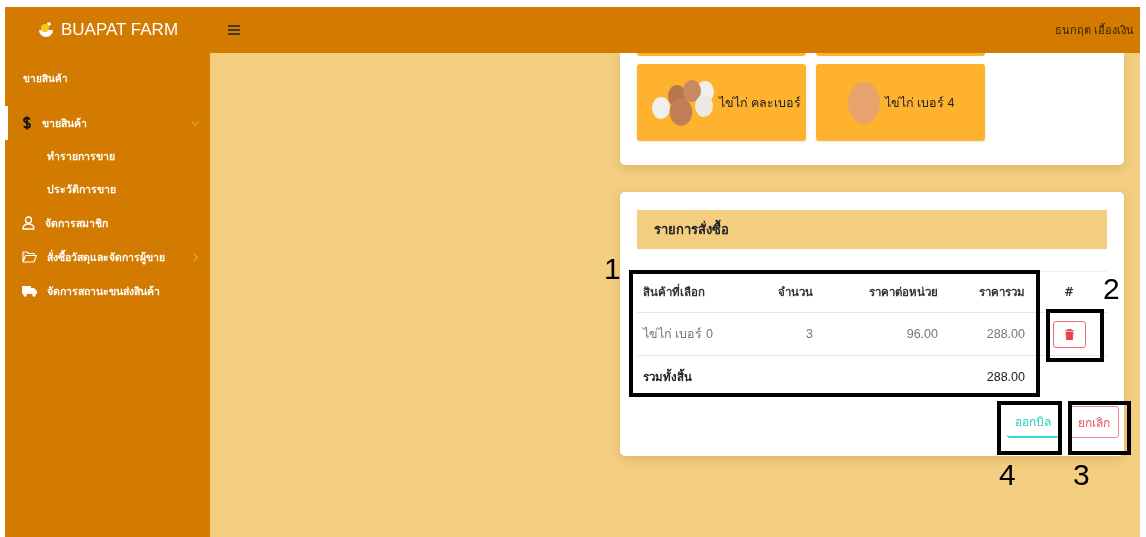 Image resolution: width=1146 pixels, height=537 pixels. What do you see at coordinates (1081, 475) in the screenshot?
I see `annotation-number: 3` at bounding box center [1081, 475].